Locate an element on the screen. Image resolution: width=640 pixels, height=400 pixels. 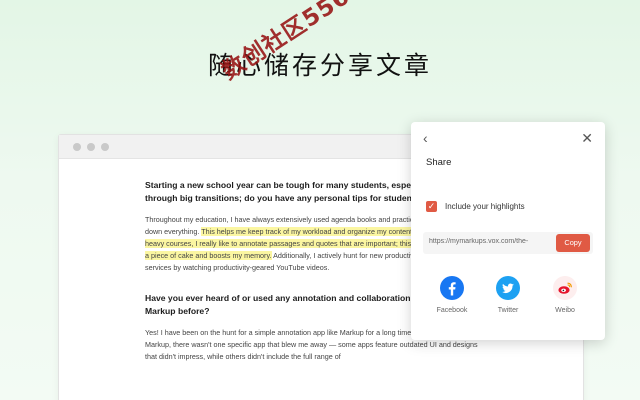
include-highlights-row: ✓ Include your highlights is located at coordinates (475, 206).